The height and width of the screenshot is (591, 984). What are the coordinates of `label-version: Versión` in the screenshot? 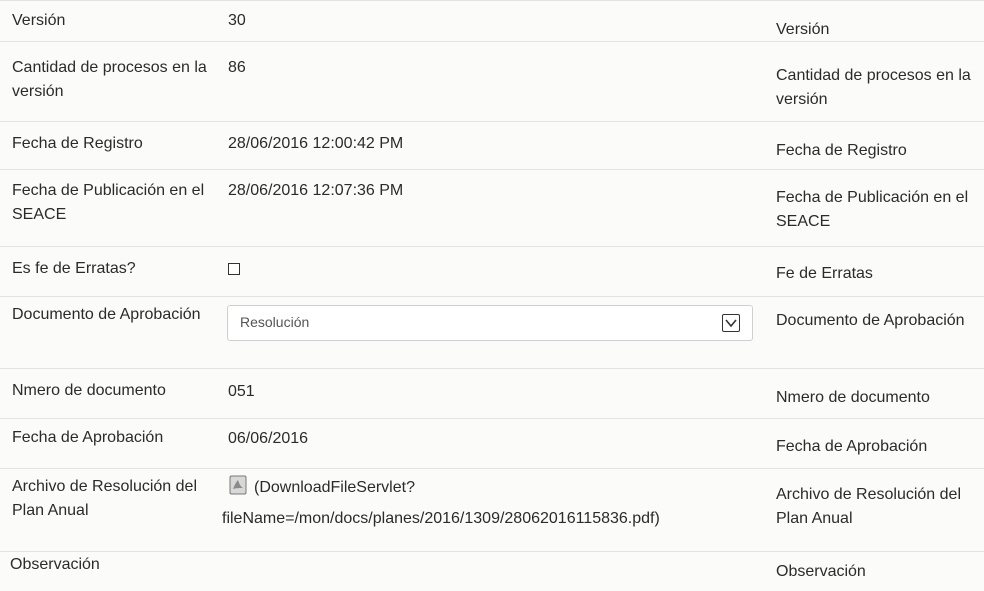 It's located at (39, 20).